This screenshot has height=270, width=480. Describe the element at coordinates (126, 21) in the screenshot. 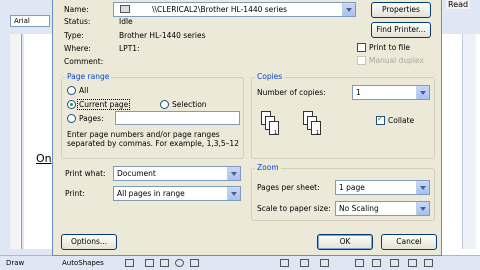

I see `status-value: Idle` at that location.